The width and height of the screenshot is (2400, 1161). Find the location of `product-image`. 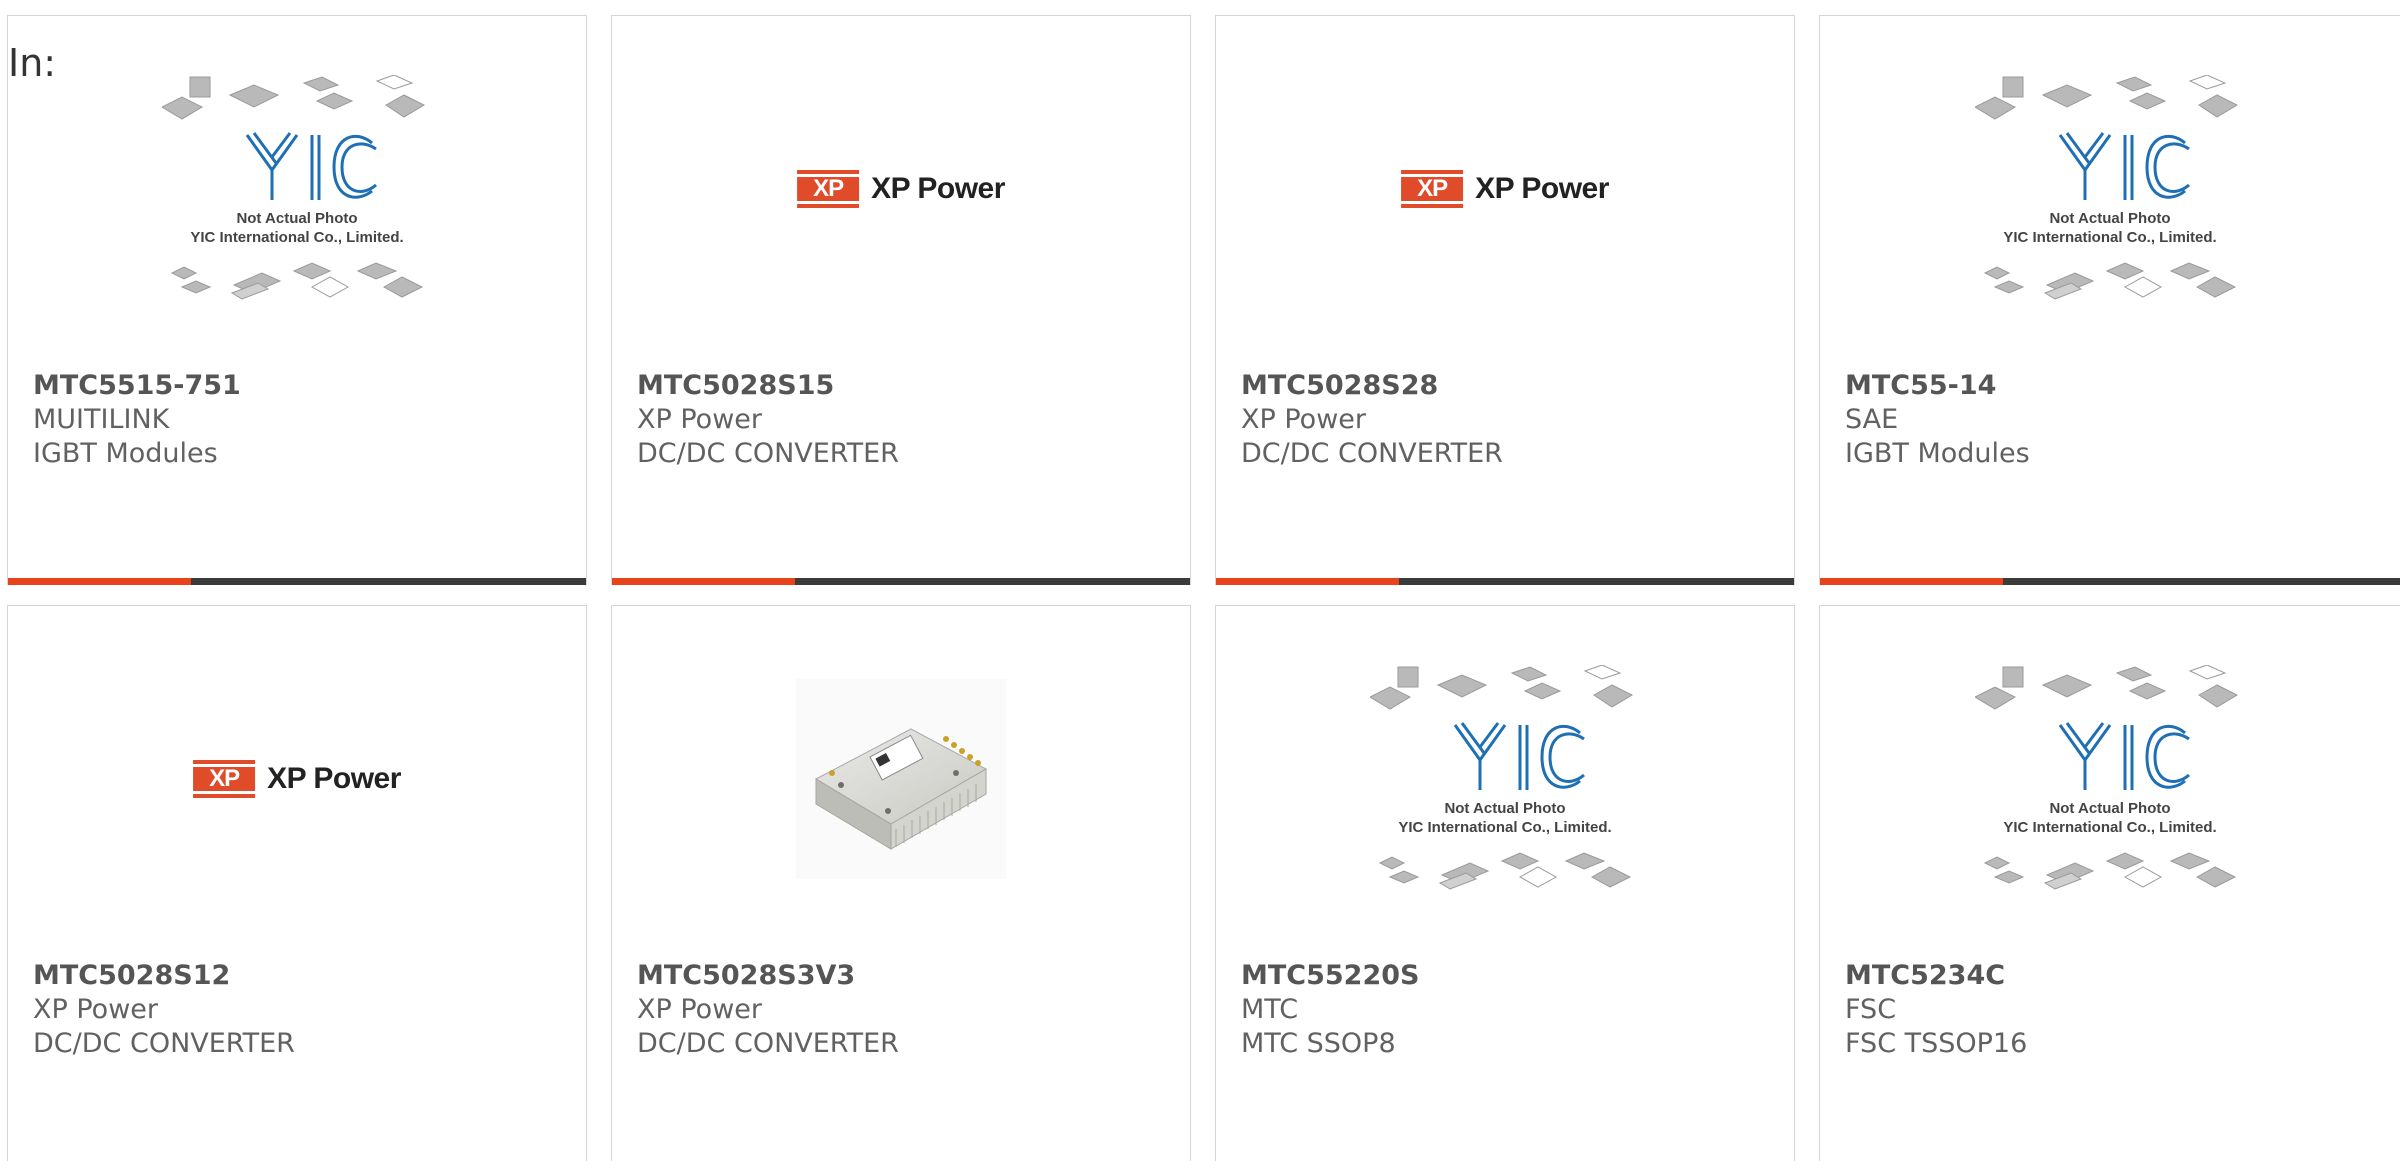

product-image is located at coordinates (901, 778).